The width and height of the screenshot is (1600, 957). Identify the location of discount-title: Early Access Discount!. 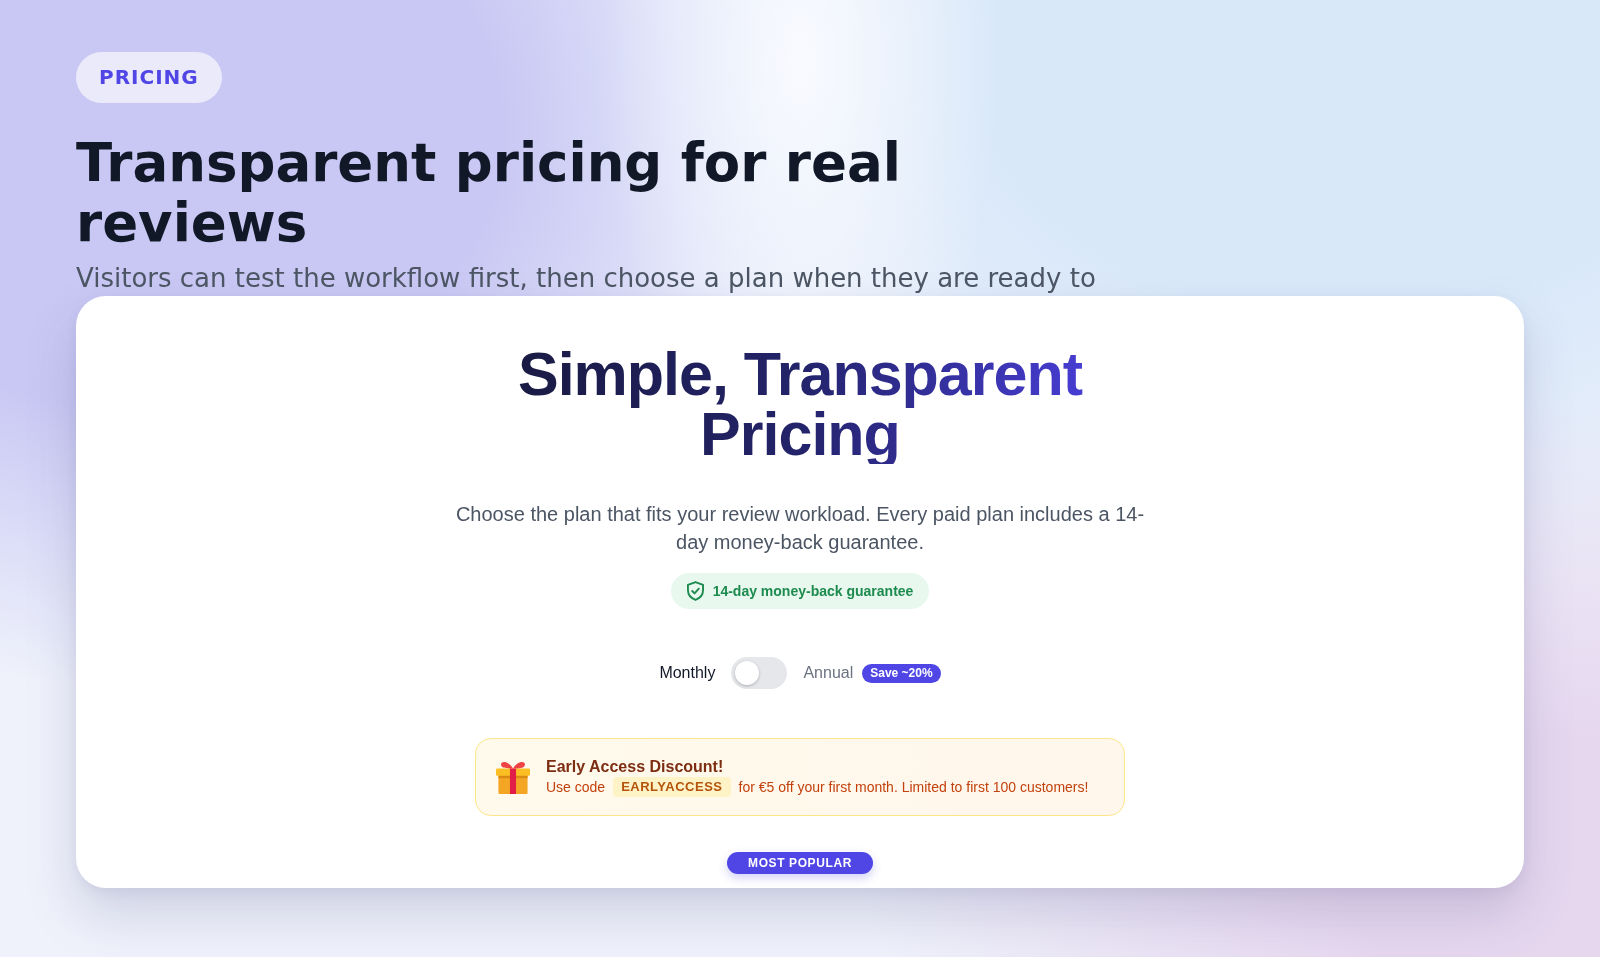
(635, 767).